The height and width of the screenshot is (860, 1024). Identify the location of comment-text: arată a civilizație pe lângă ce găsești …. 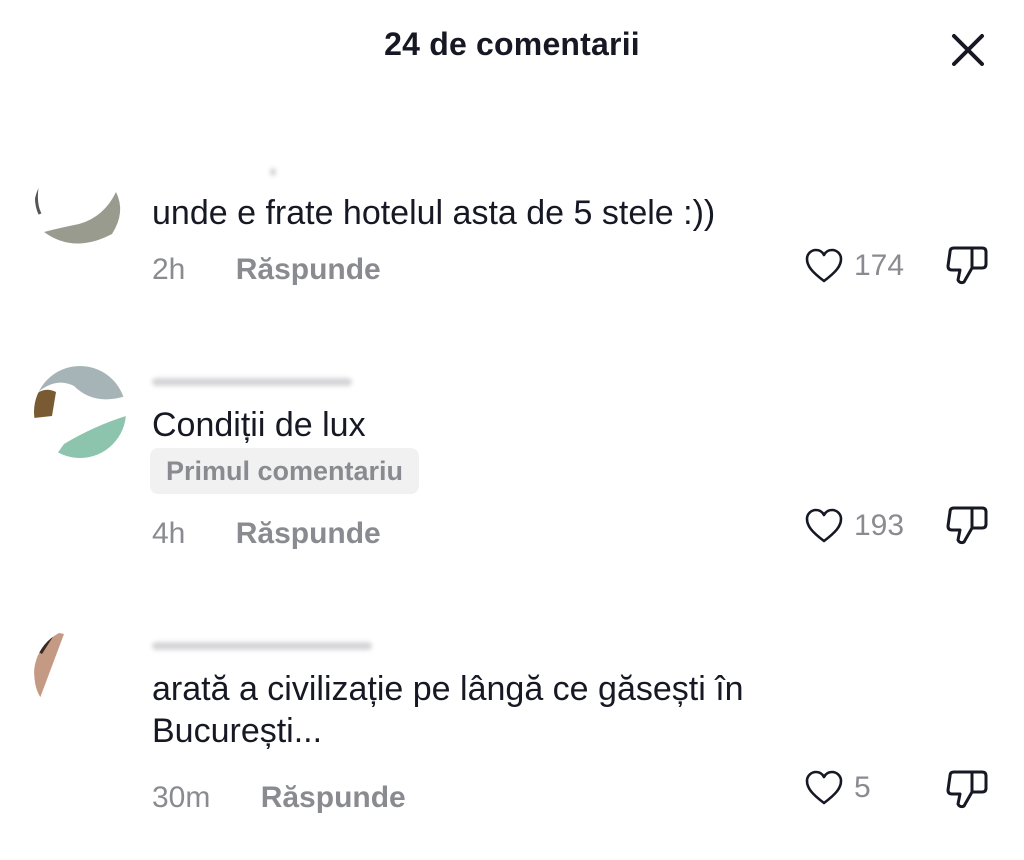
(448, 710).